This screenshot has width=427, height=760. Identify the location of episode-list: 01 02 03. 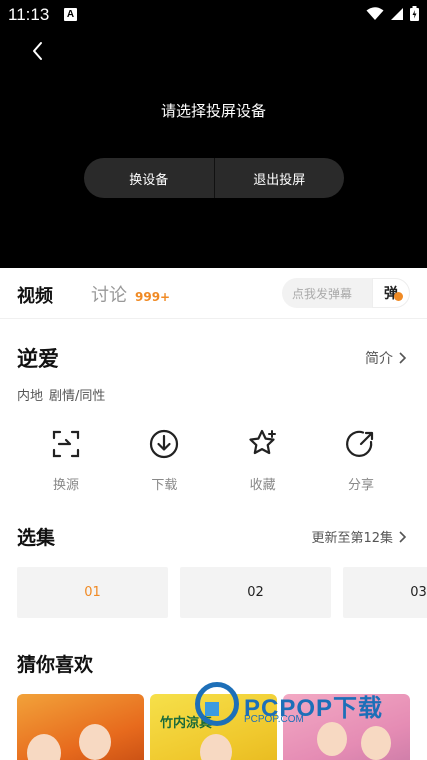
(222, 592).